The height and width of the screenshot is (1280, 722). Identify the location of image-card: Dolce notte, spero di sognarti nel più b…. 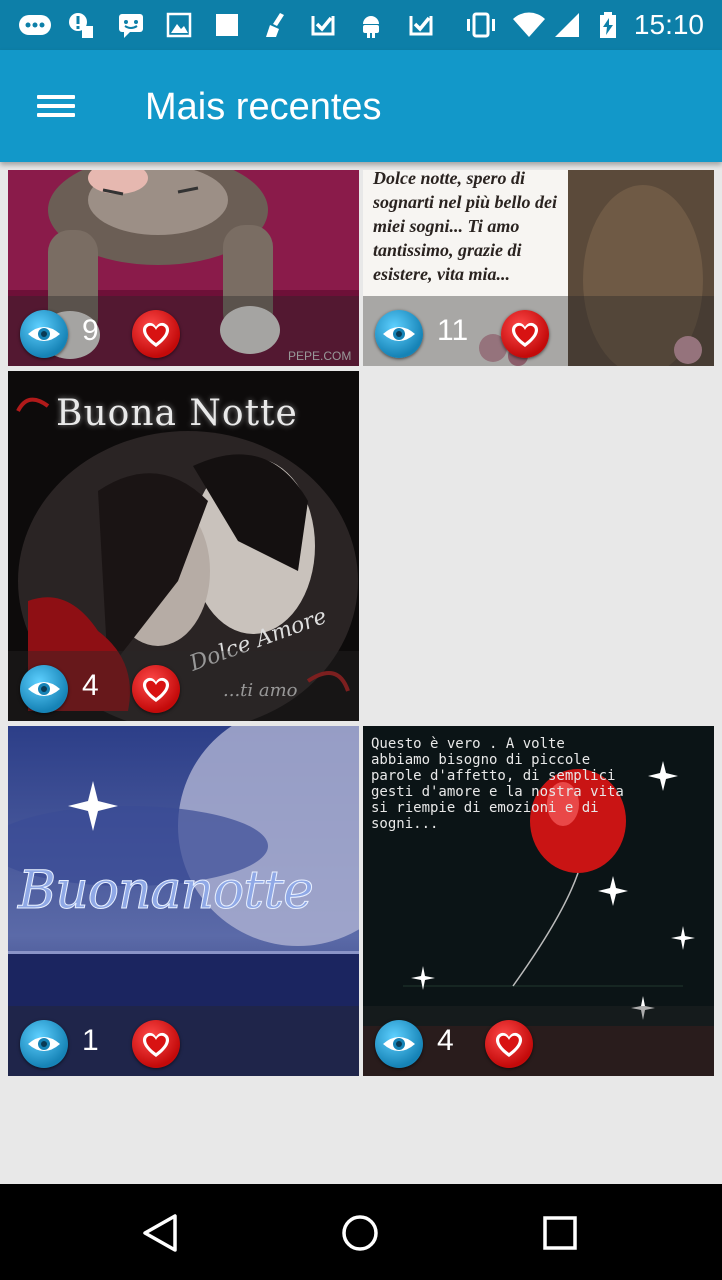
(538, 268).